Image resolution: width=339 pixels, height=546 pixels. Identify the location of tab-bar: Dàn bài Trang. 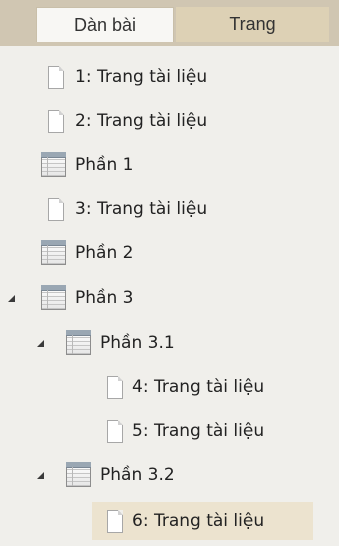
(169, 23).